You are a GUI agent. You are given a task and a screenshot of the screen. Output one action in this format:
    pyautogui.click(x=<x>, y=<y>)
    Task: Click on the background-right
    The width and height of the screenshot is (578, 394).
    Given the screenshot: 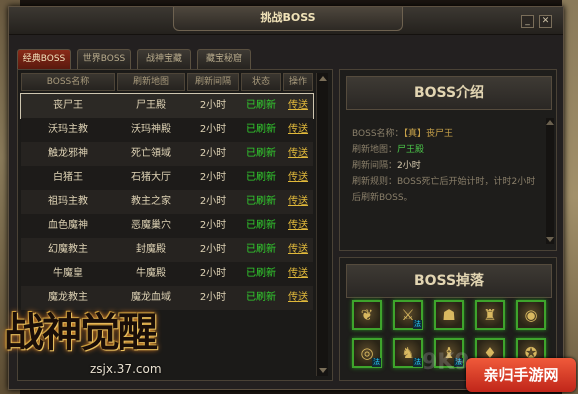 What is the action you would take?
    pyautogui.click(x=570, y=197)
    